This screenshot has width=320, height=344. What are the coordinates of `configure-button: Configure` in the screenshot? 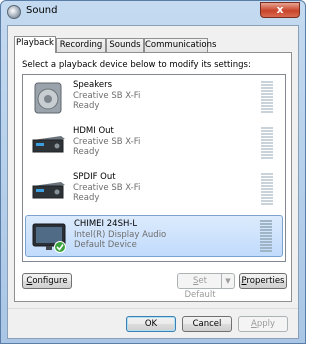 It's located at (47, 281).